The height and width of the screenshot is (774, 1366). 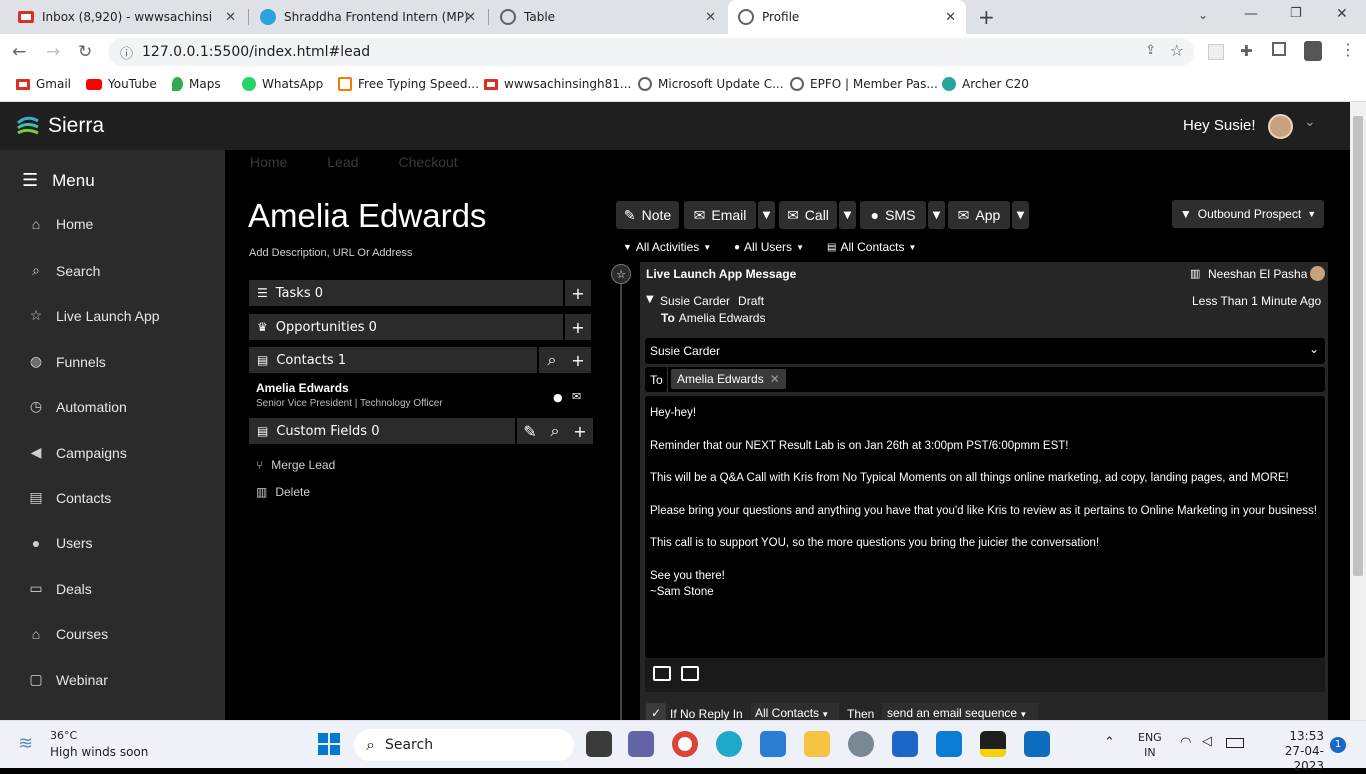 What do you see at coordinates (599, 744) in the screenshot?
I see `task-view-icon` at bounding box center [599, 744].